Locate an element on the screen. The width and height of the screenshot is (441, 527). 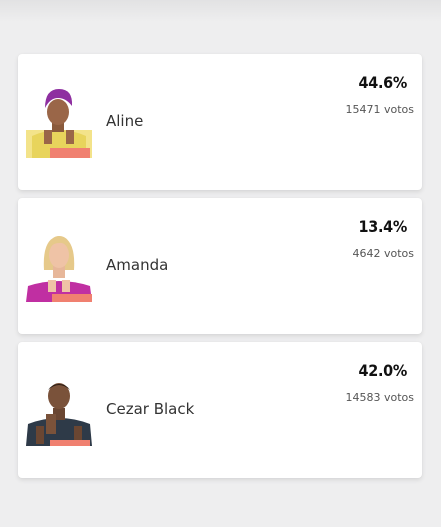
candidate-name: Aline is located at coordinates (125, 121).